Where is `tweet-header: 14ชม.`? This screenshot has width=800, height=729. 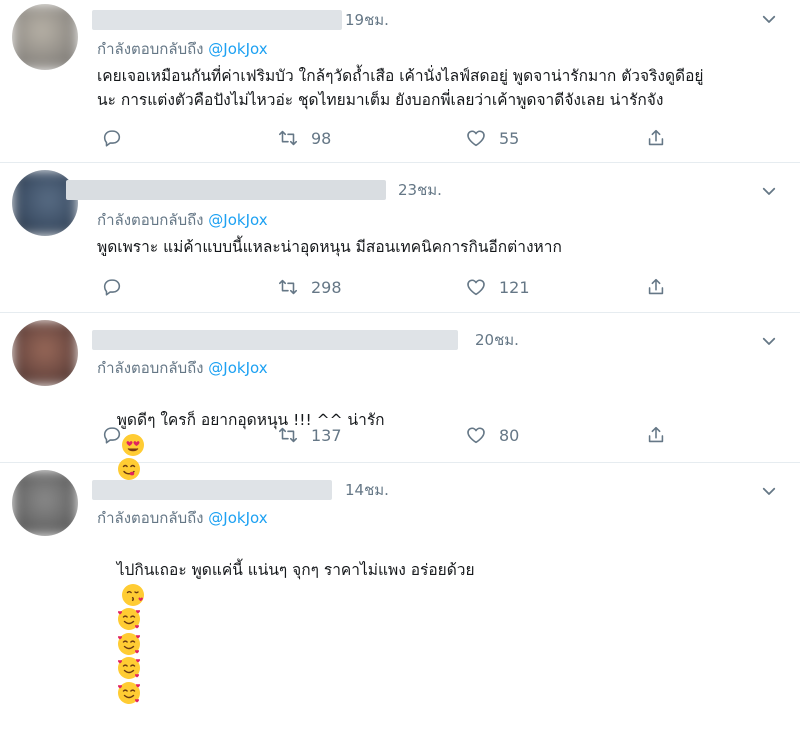
tweet-header: 14ชม. is located at coordinates (402, 490).